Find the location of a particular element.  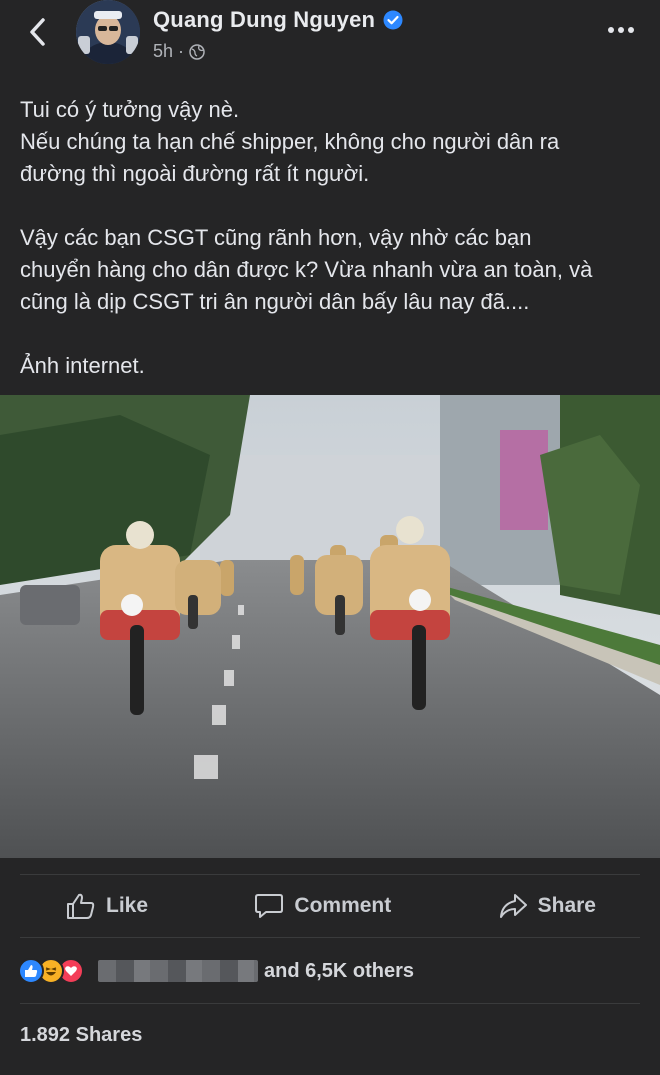

verified-badge-icon is located at coordinates (393, 20).